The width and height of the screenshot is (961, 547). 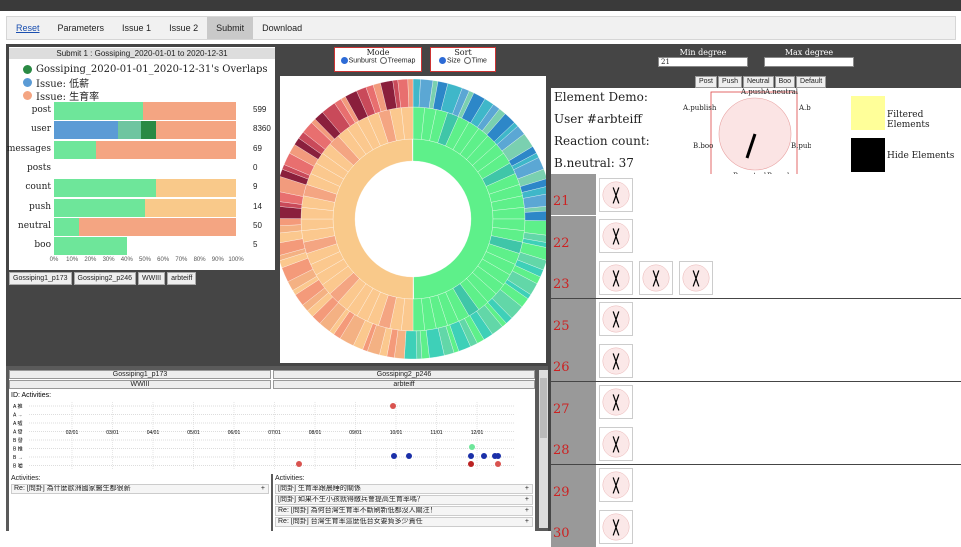 What do you see at coordinates (257, 225) in the screenshot?
I see `bar-value: 50` at bounding box center [257, 225].